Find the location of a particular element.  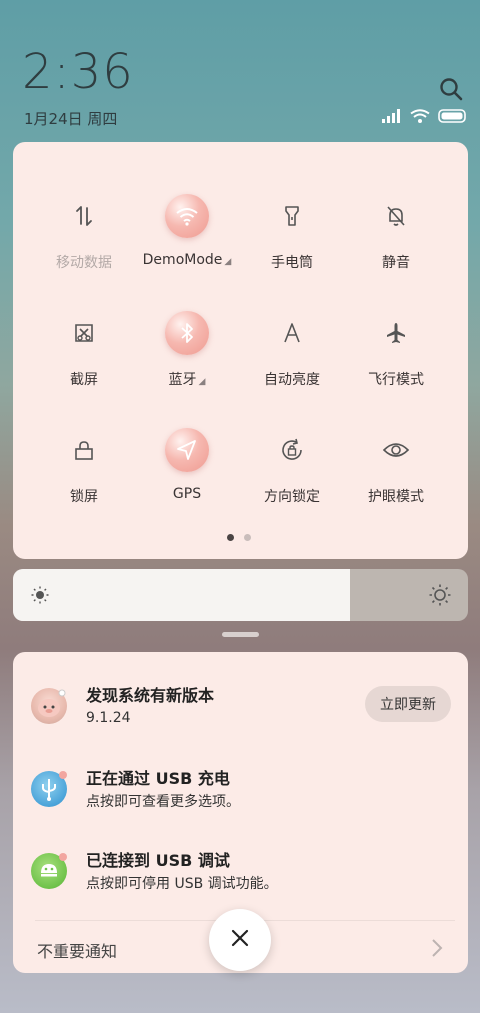

signal-icon is located at coordinates (392, 117).